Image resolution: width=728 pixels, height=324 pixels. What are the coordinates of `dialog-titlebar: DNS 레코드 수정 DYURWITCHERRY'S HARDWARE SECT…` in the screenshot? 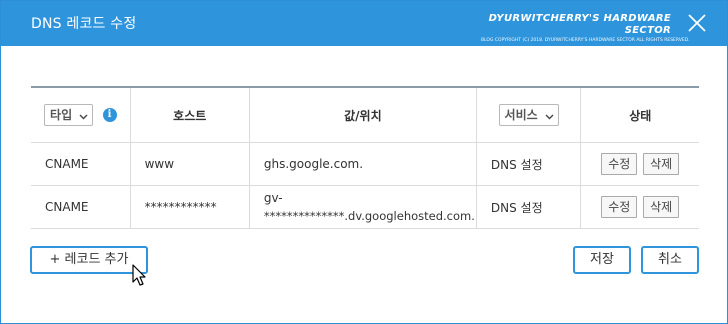 It's located at (364, 23).